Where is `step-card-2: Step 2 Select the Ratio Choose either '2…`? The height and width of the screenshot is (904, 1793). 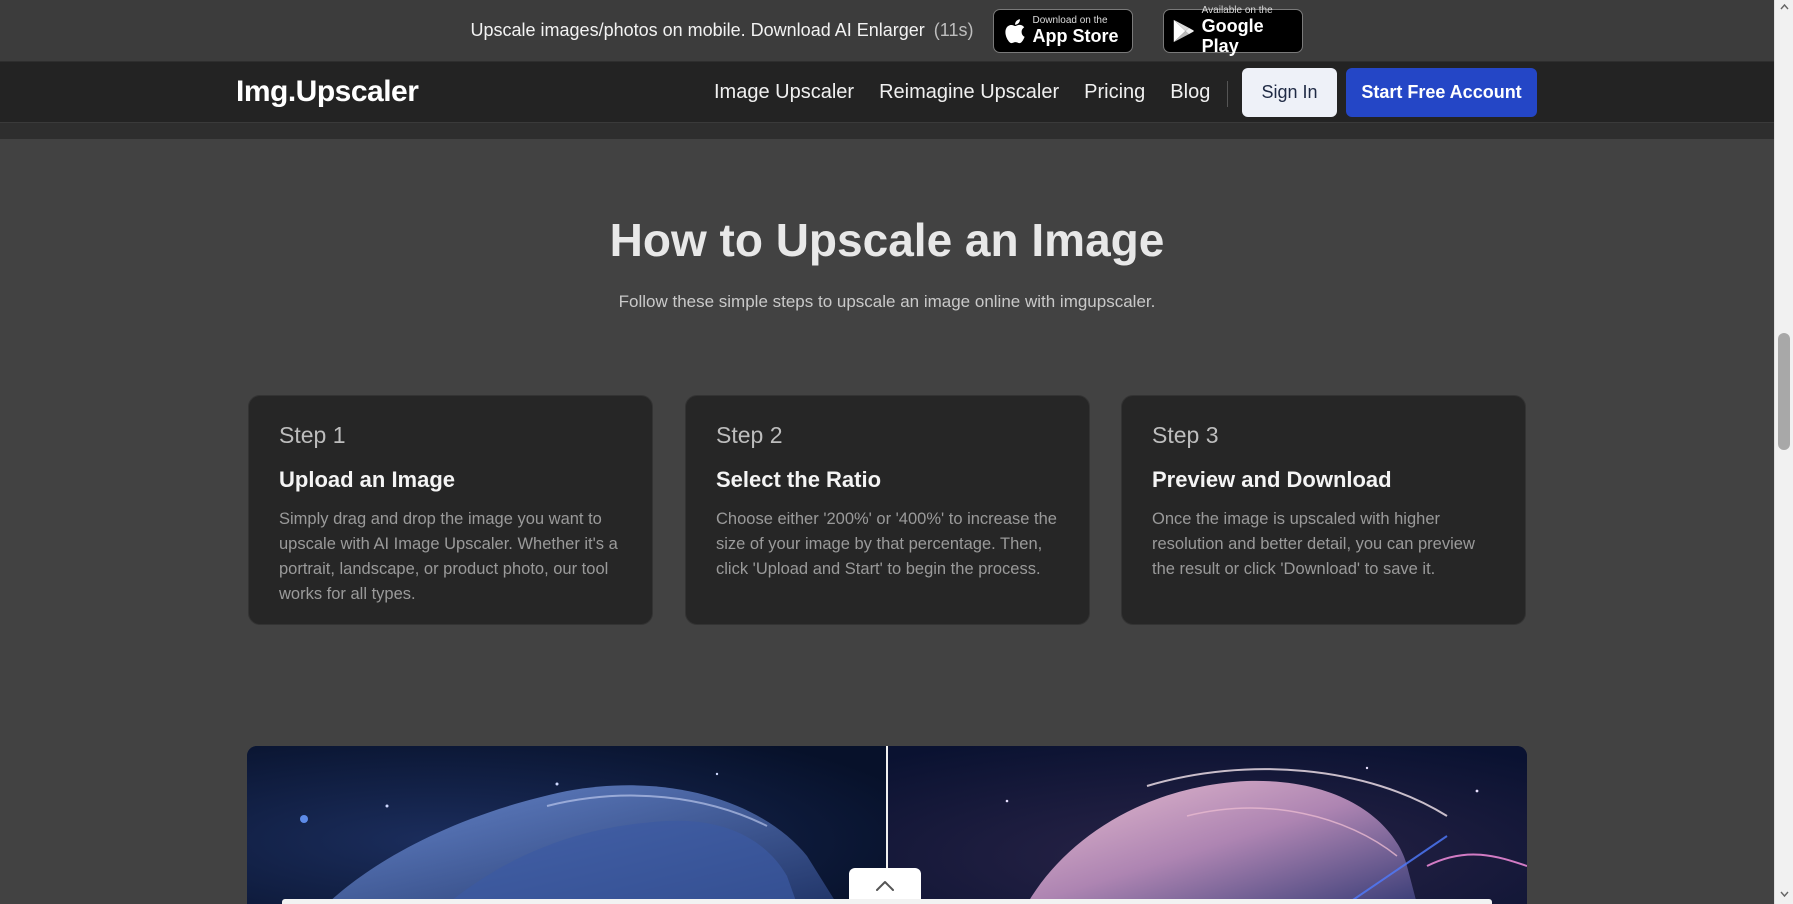
step-card-2: Step 2 Select the Ratio Choose either '2… is located at coordinates (887, 510).